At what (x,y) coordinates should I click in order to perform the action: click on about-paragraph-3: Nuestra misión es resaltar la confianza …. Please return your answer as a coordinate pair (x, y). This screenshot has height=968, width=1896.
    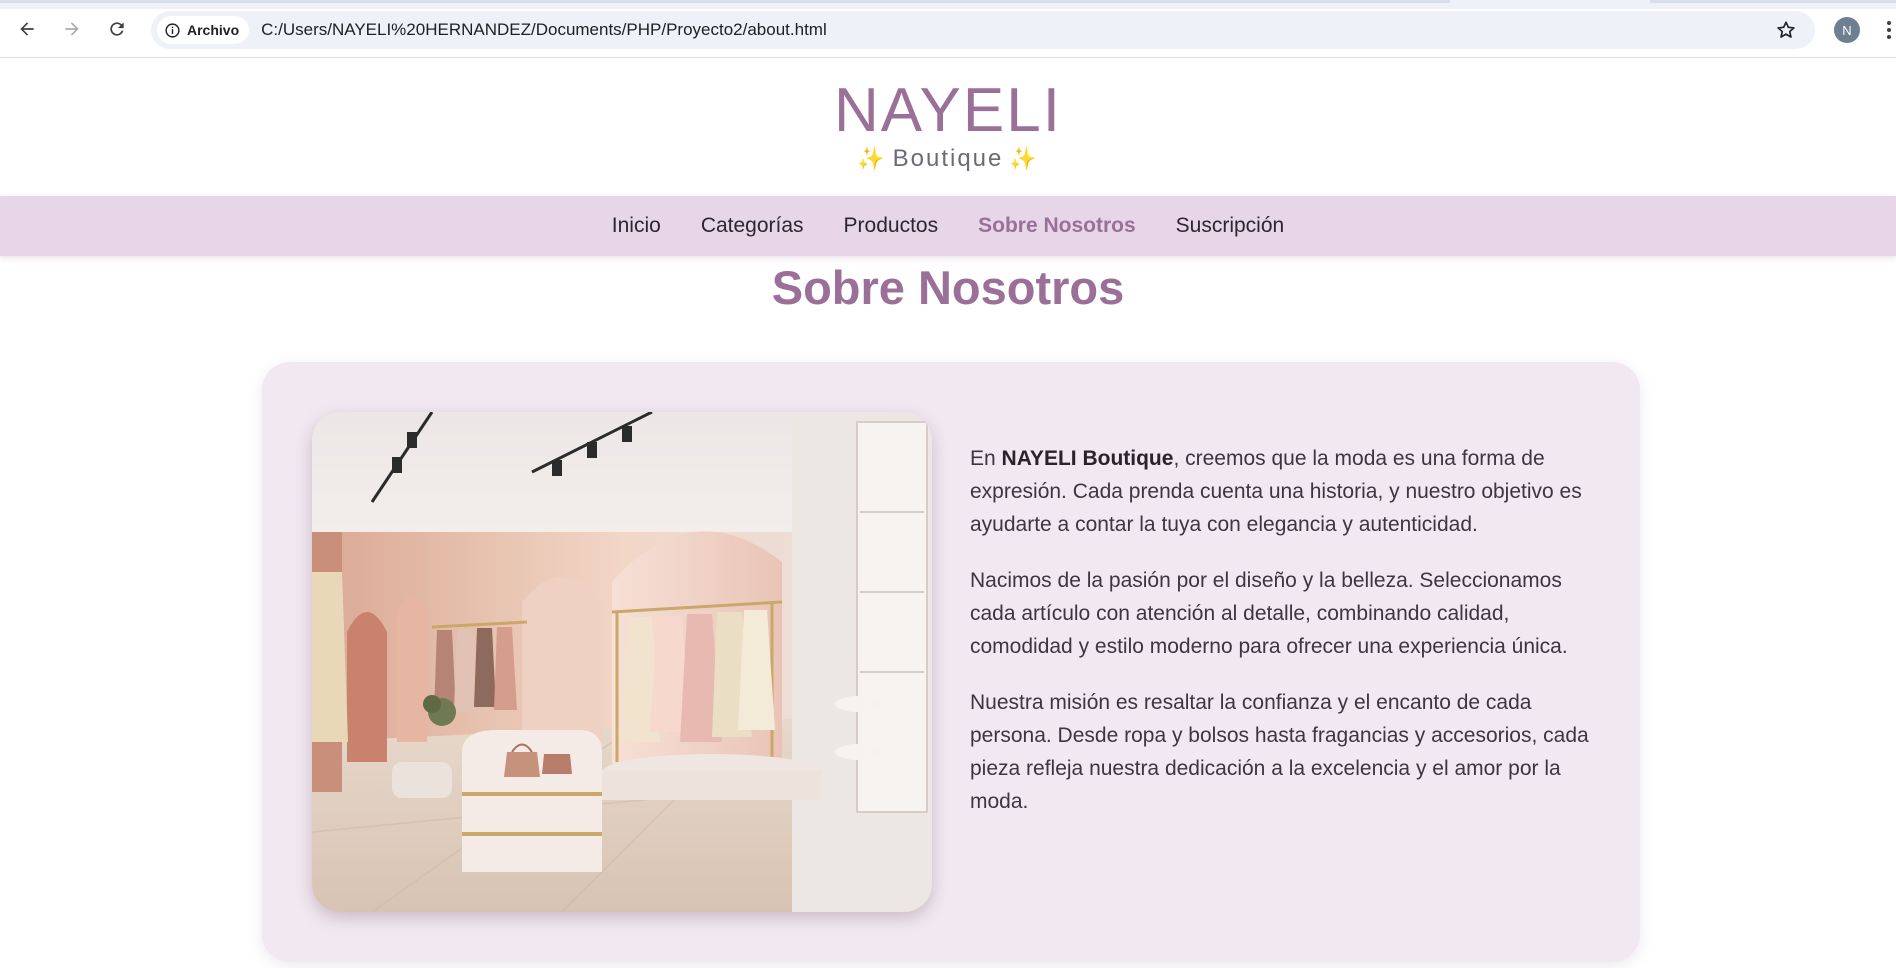
    Looking at the image, I should click on (1279, 752).